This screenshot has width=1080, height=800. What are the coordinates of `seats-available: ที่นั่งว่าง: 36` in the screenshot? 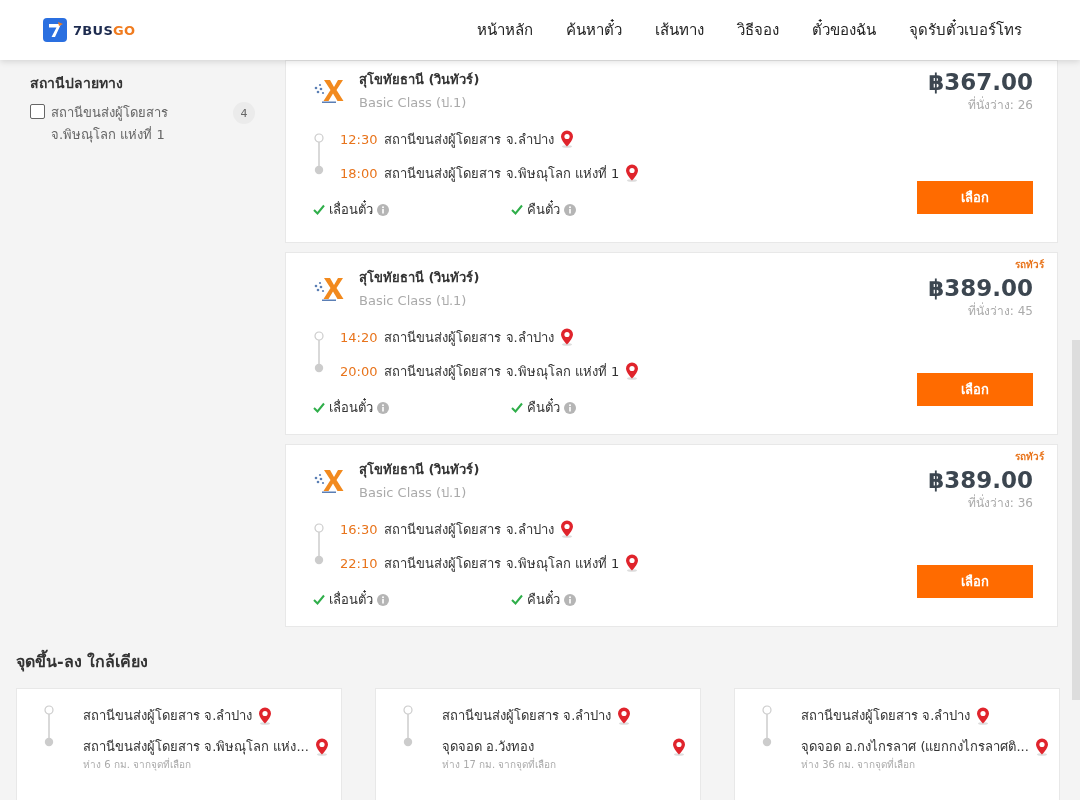 It's located at (1000, 502).